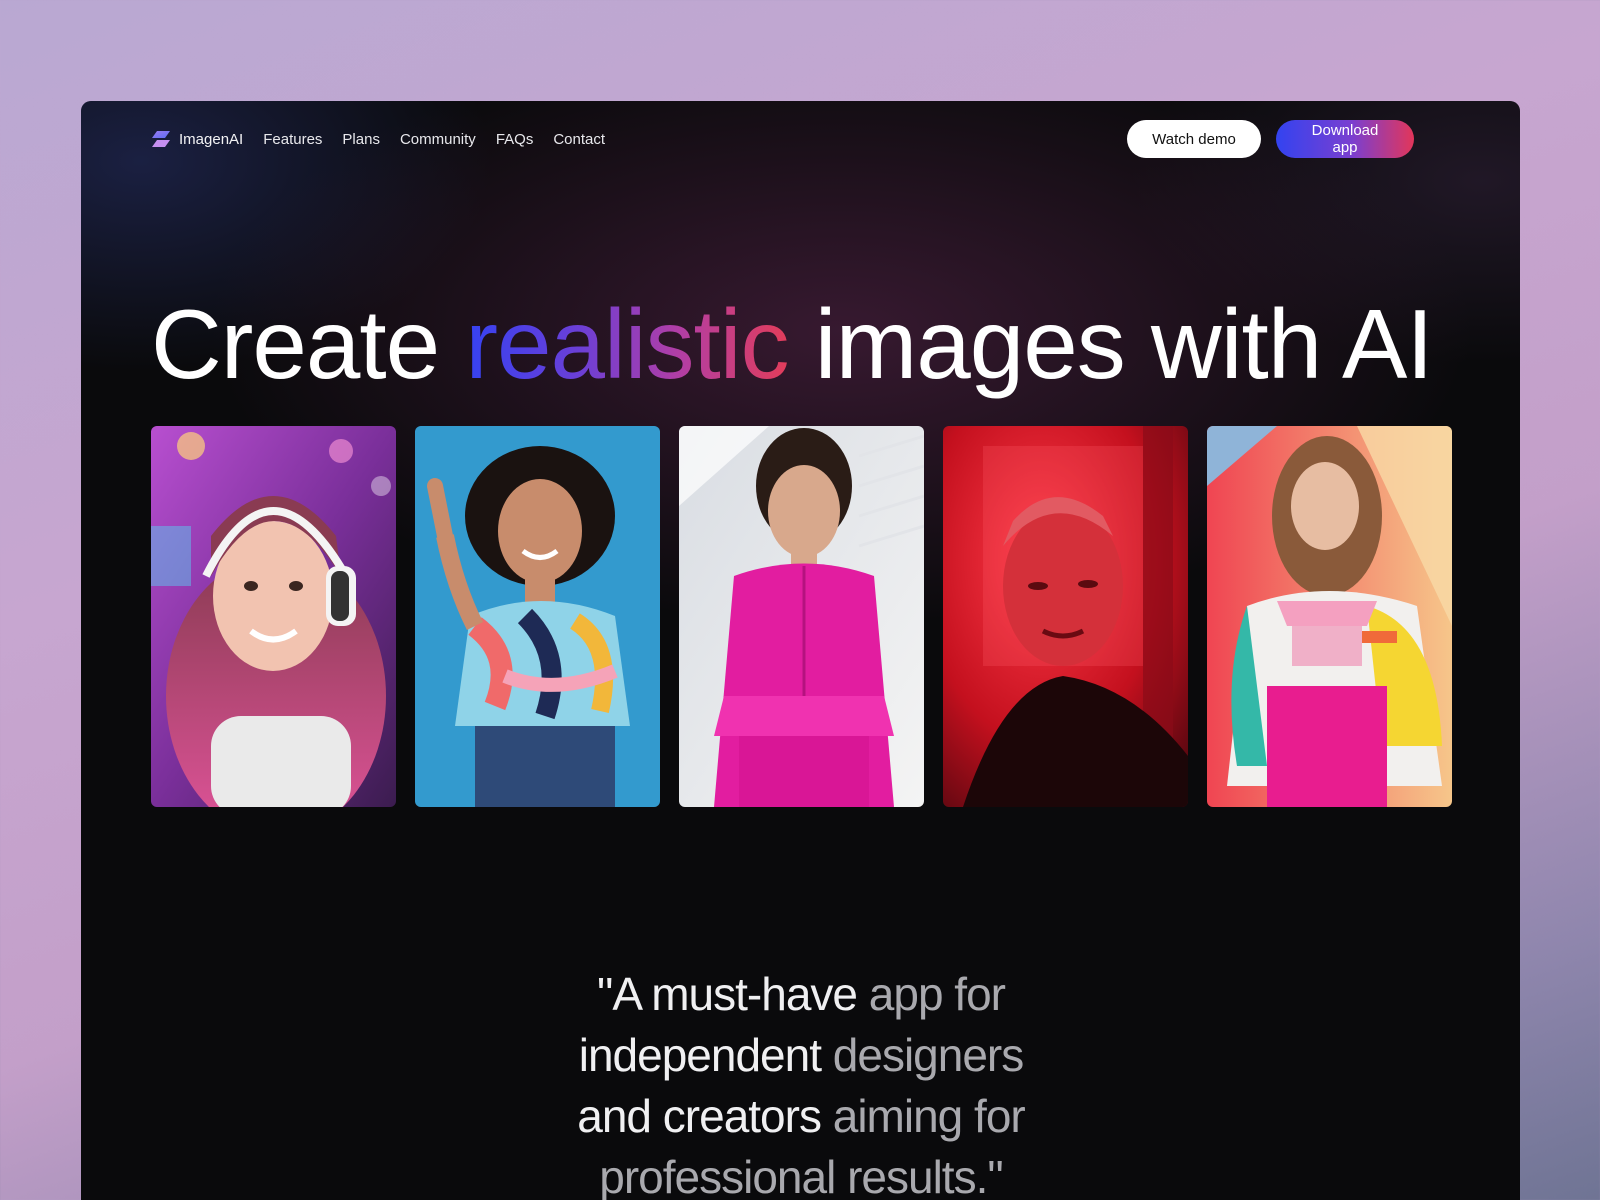  What do you see at coordinates (537, 616) in the screenshot?
I see `woman-curly-hair-colorful-top-photo` at bounding box center [537, 616].